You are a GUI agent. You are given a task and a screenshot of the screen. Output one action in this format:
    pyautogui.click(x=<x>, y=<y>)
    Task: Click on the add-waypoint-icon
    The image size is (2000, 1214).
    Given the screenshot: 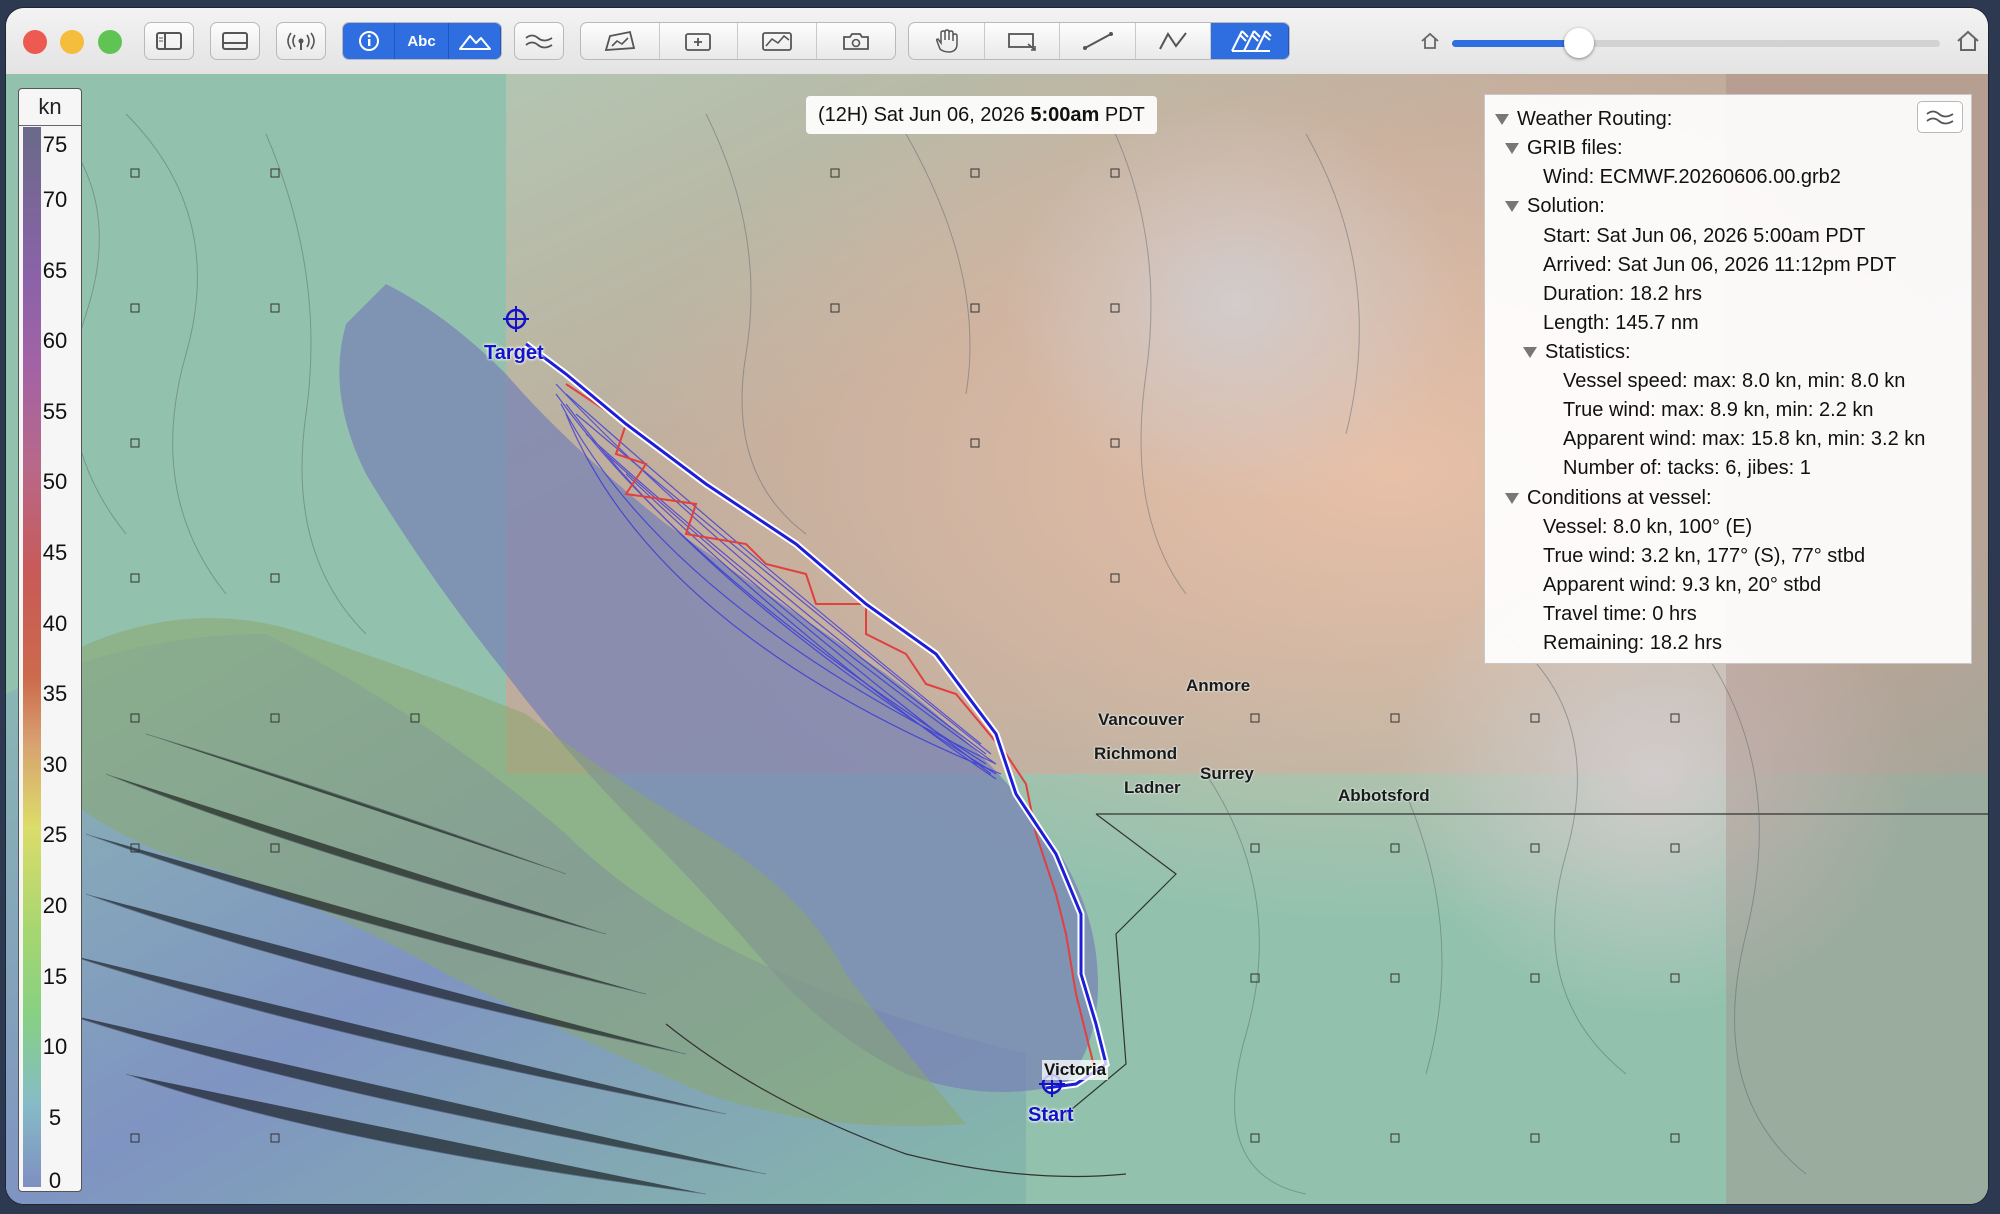 What is the action you would take?
    pyautogui.click(x=698, y=42)
    